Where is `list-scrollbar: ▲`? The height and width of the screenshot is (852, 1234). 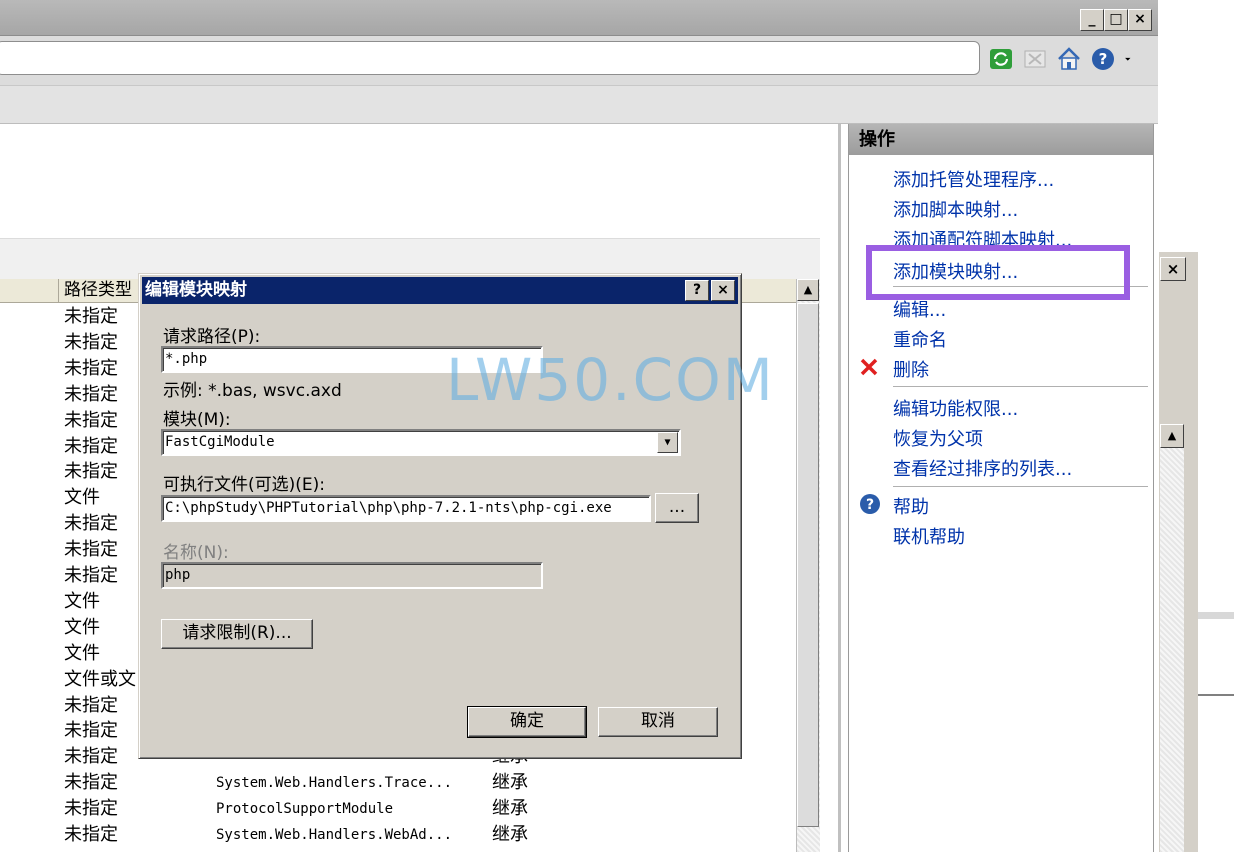 list-scrollbar: ▲ is located at coordinates (808, 565).